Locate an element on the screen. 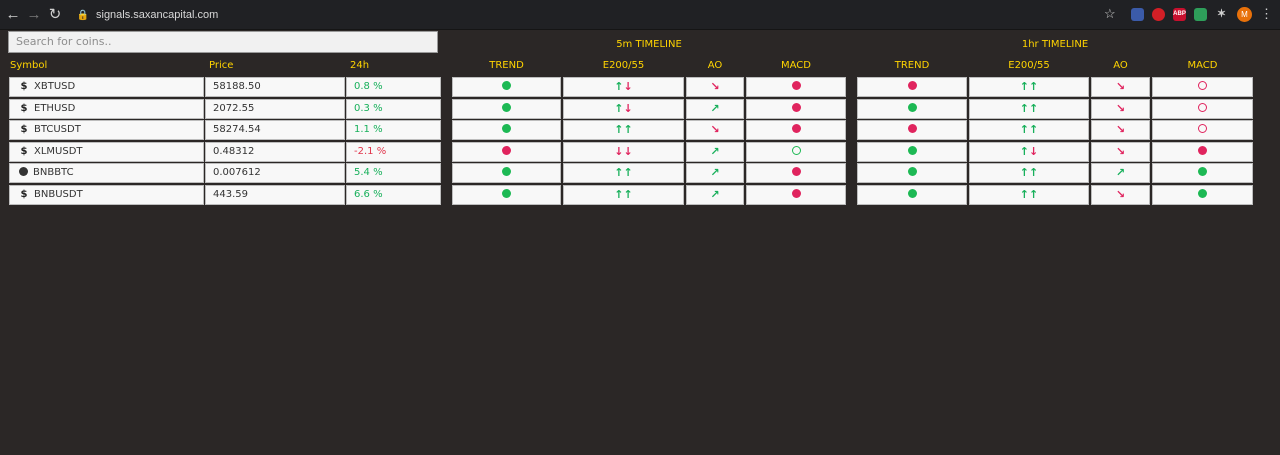 The image size is (1280, 455). row-symbol-cell: $ BTCUSDT is located at coordinates (106, 130).